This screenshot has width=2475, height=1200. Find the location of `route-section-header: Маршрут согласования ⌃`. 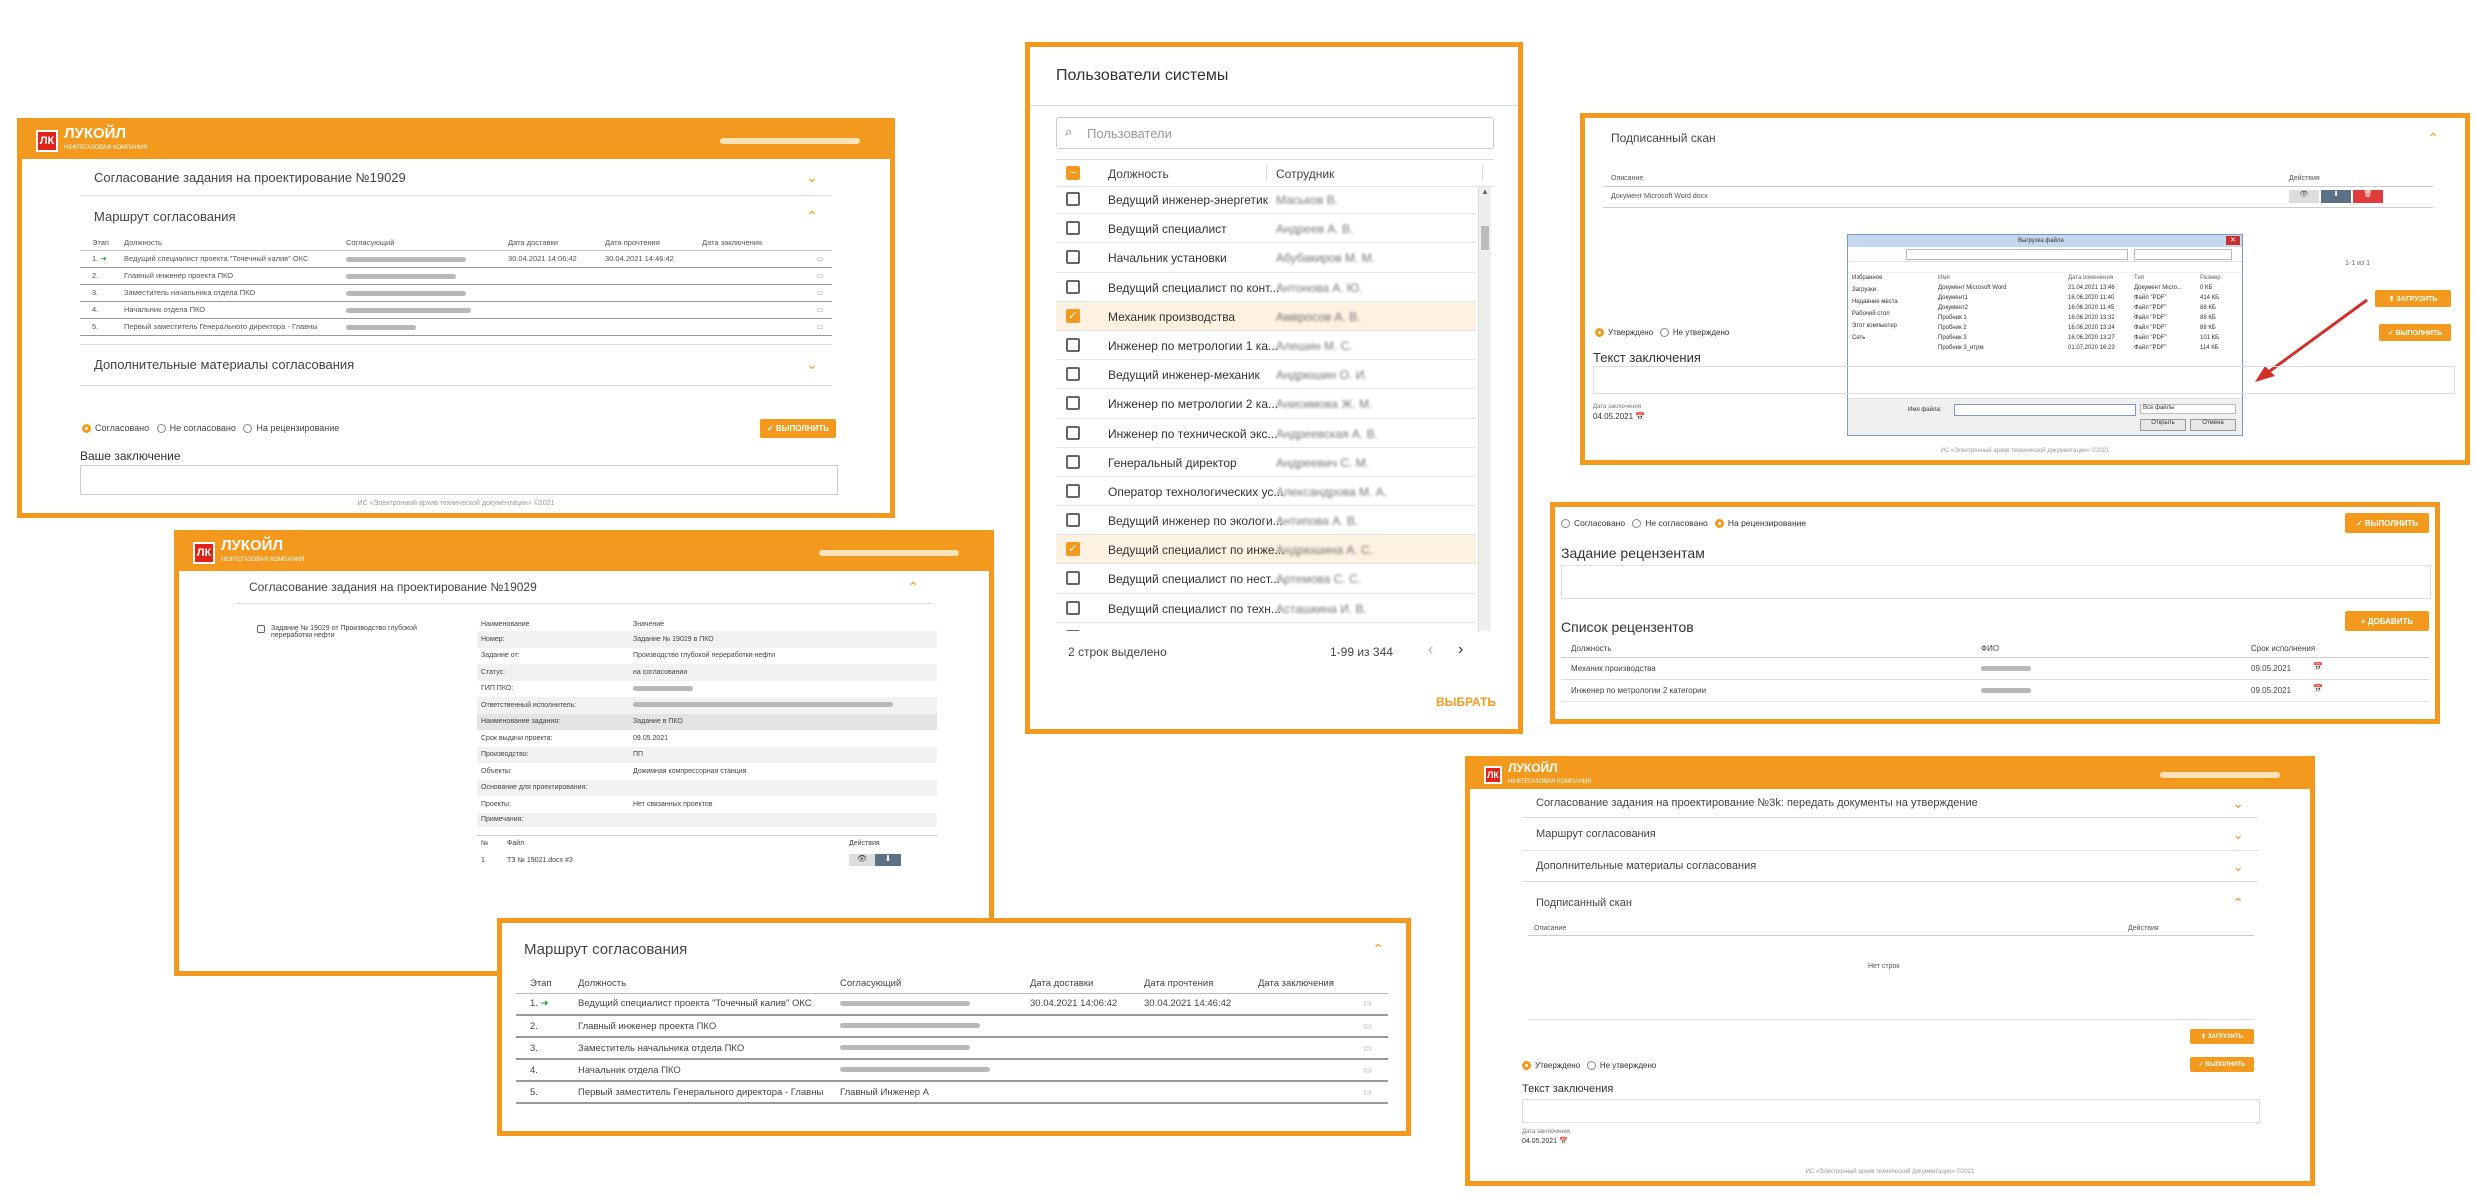

route-section-header: Маршрут согласования ⌃ is located at coordinates (954, 949).